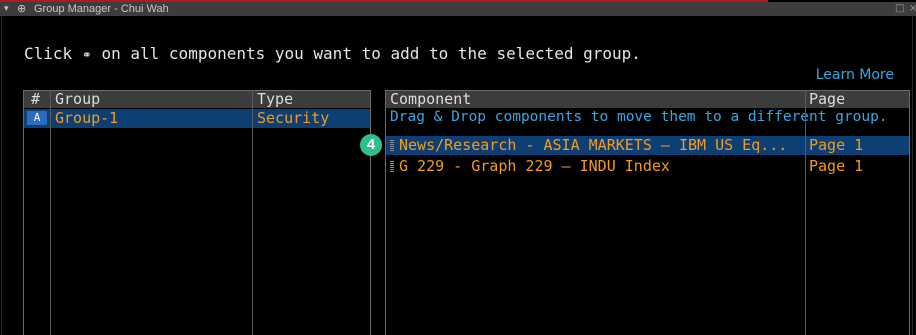  I want to click on chevron-down-icon: ▾, so click(6, 9).